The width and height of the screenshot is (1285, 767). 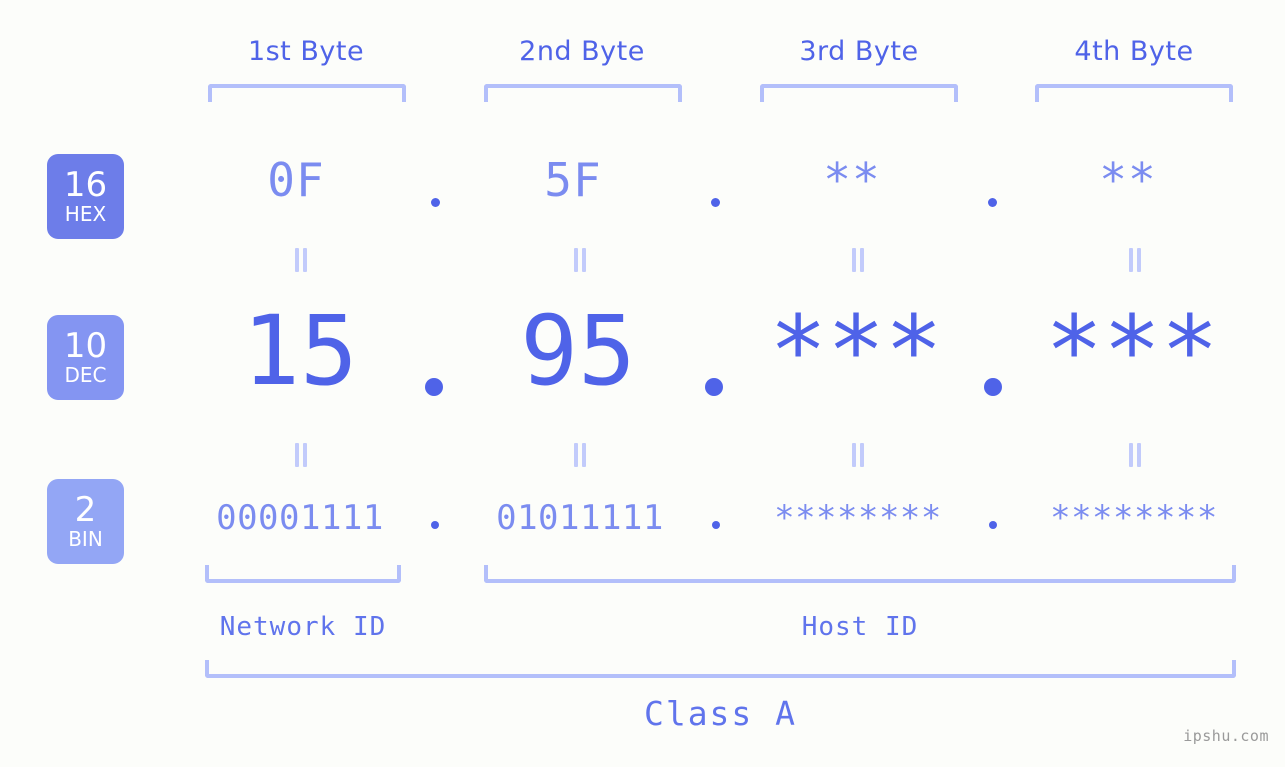 I want to click on class-bracket, so click(x=720, y=669).